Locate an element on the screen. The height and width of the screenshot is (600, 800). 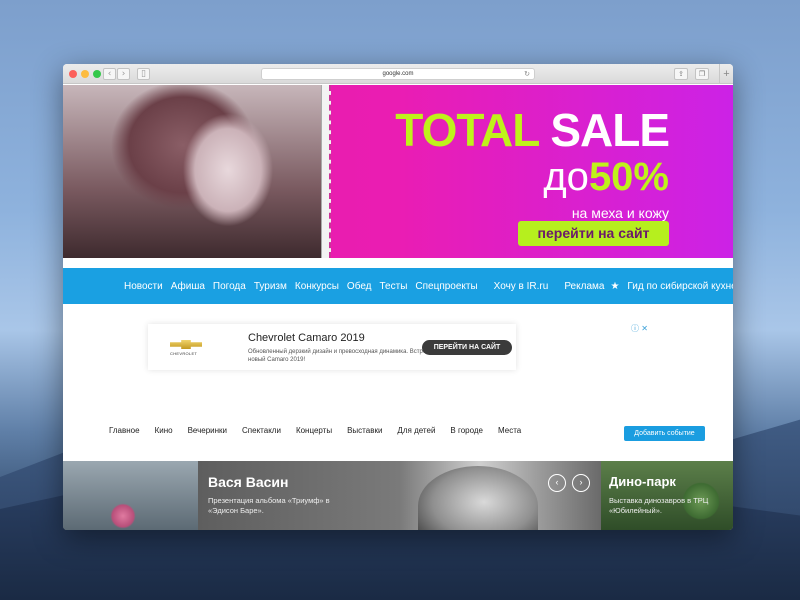
ad-brand: CHEVROLET is located at coordinates (184, 353).